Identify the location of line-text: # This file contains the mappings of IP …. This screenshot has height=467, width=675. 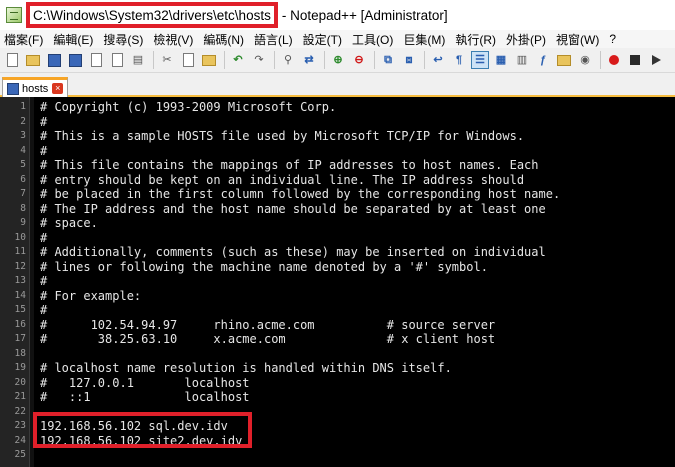
(289, 165).